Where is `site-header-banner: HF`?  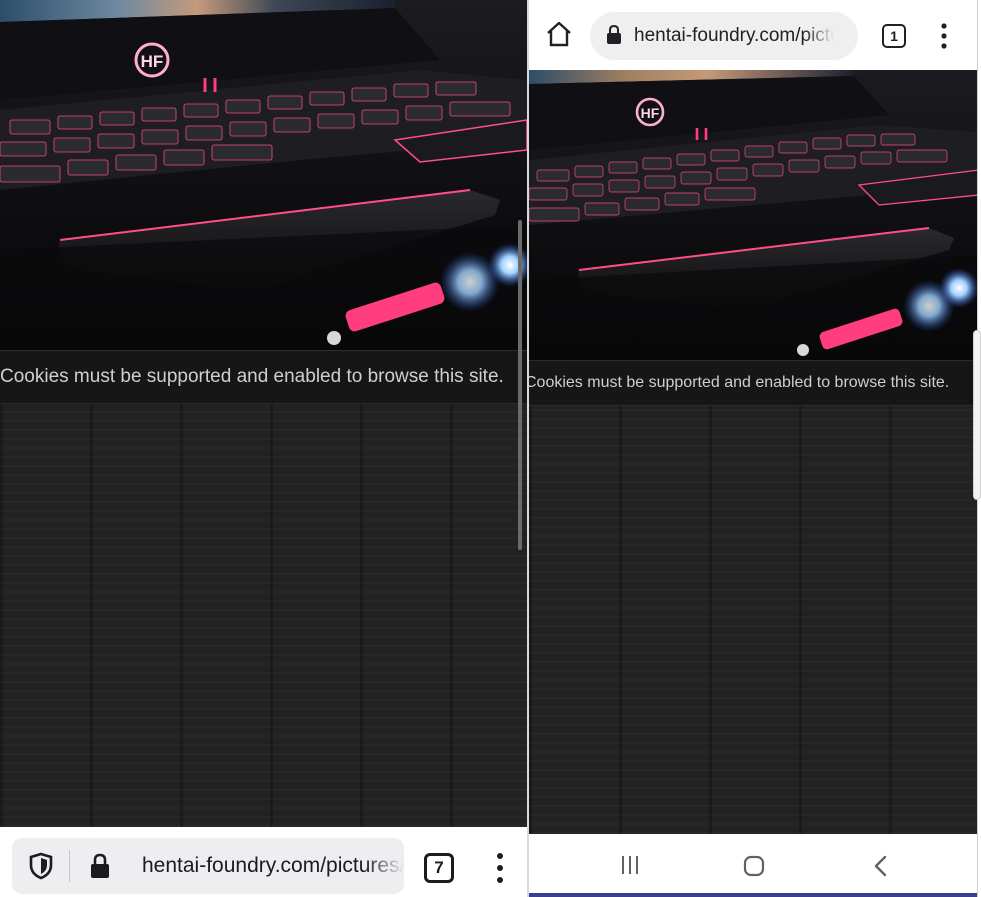
site-header-banner: HF is located at coordinates (753, 215).